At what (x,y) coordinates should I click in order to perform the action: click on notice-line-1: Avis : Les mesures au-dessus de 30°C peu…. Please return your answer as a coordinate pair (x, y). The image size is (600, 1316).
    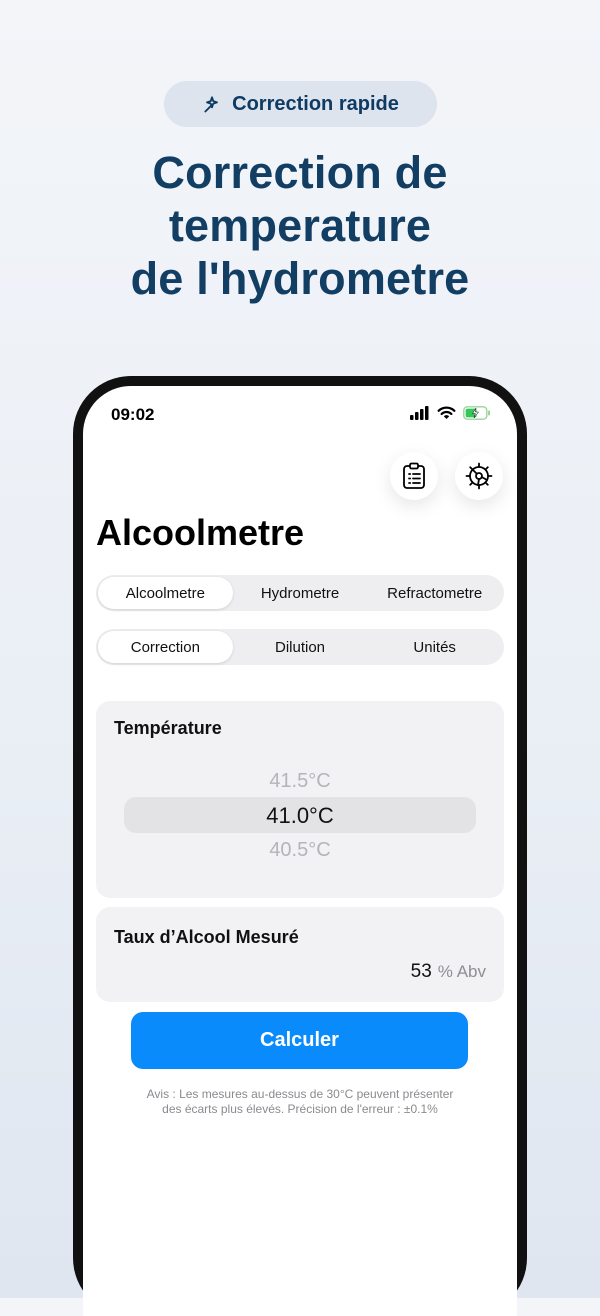
    Looking at the image, I should click on (300, 1094).